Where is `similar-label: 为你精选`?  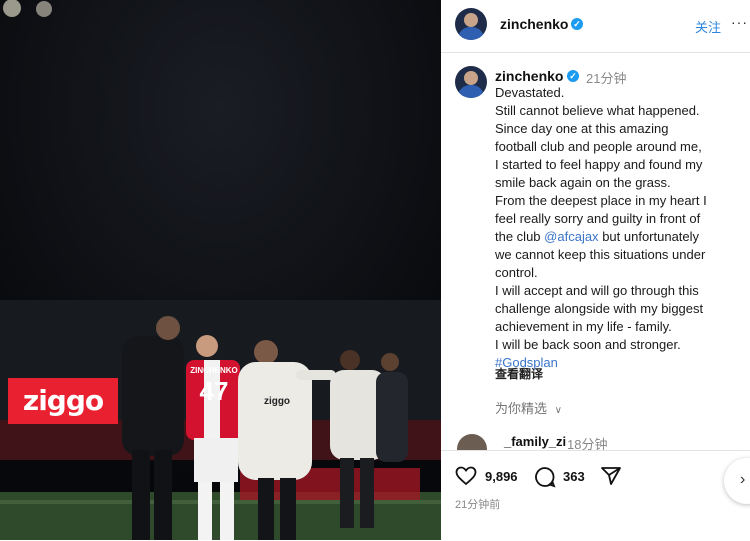
similar-label: 为你精选 is located at coordinates (521, 408).